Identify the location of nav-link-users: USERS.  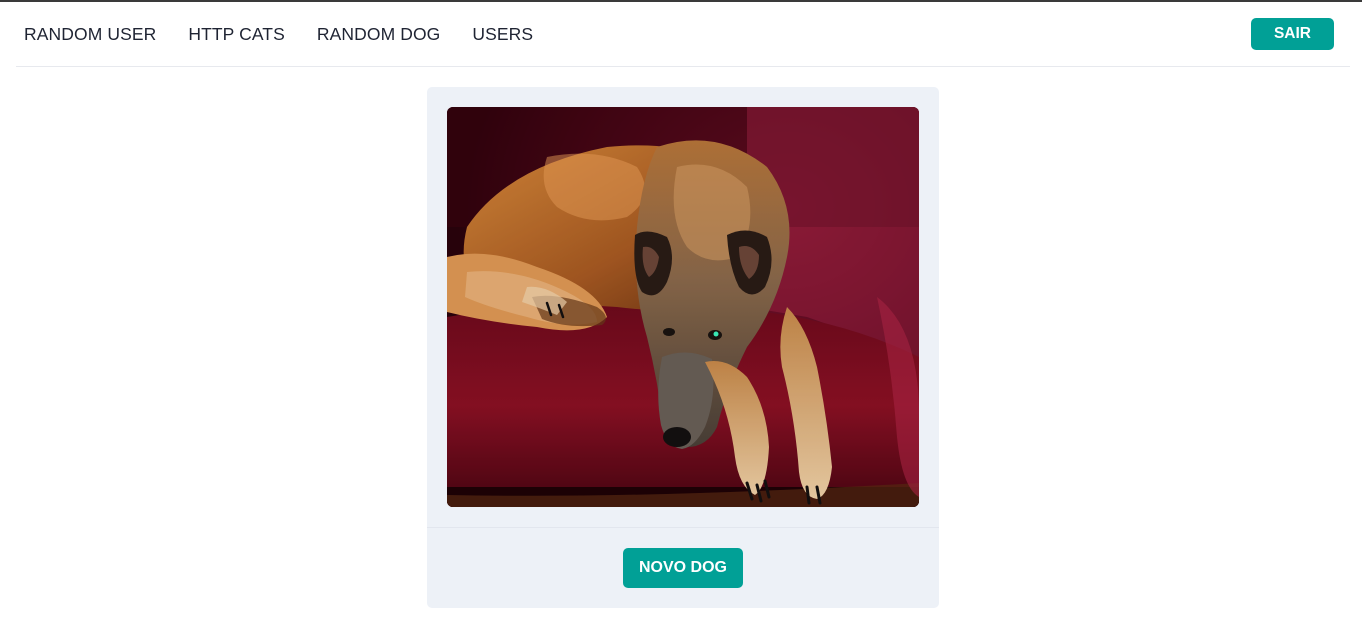
(502, 34).